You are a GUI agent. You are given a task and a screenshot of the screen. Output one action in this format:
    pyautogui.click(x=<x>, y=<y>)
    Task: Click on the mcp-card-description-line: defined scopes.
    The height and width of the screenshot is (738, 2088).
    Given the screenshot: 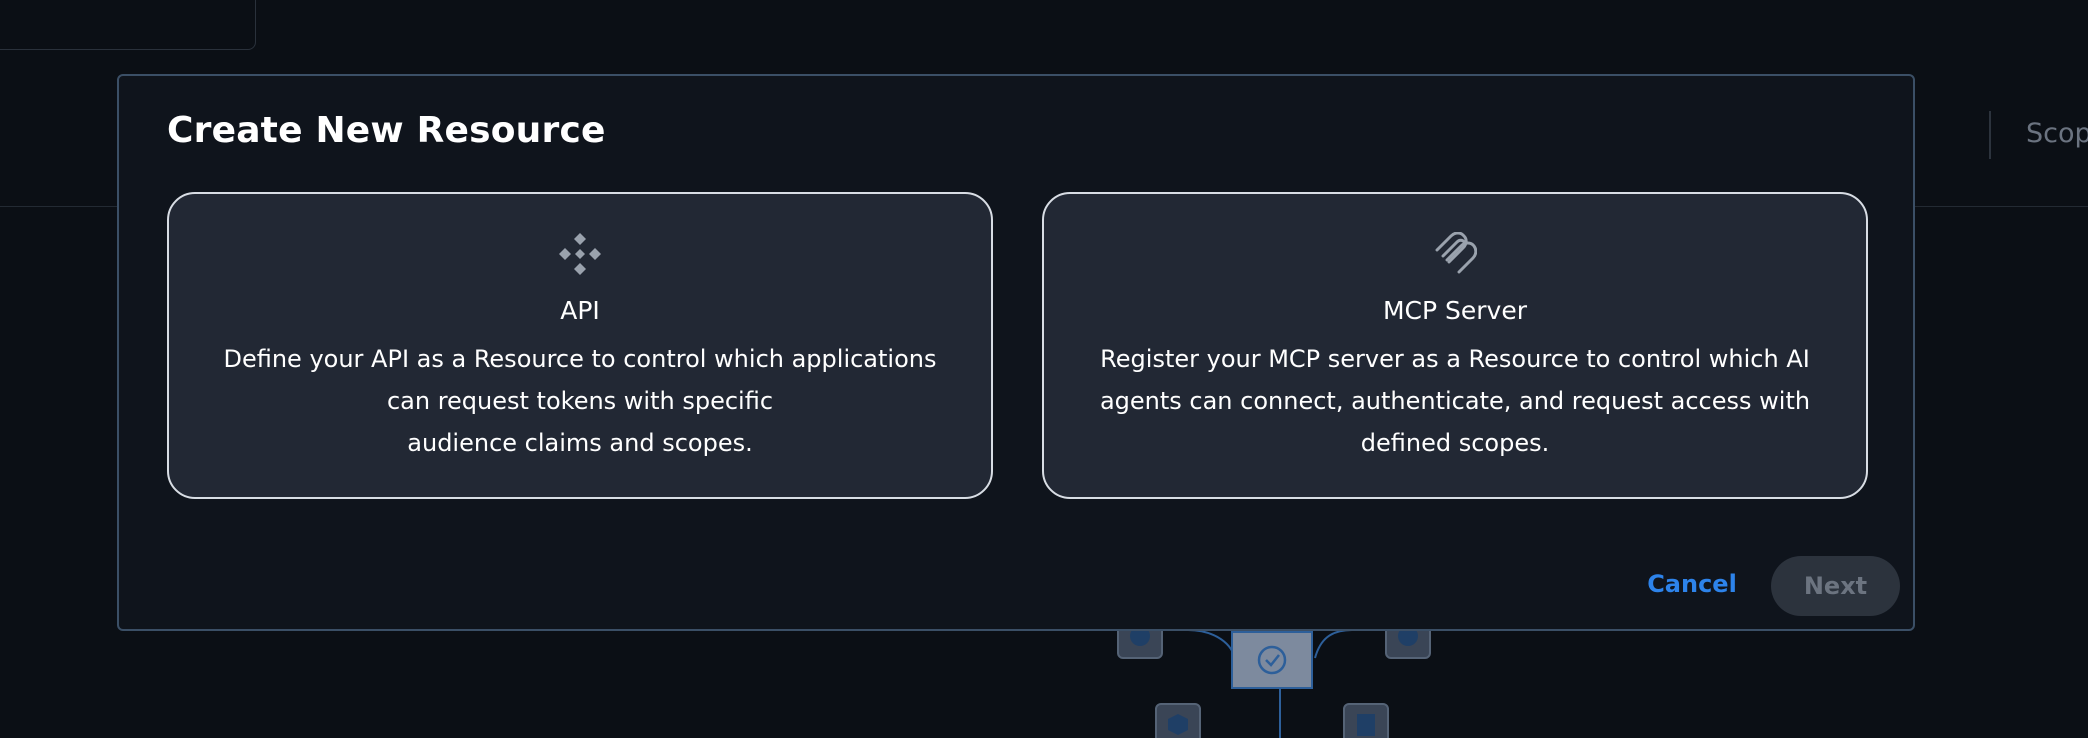 What is the action you would take?
    pyautogui.click(x=1455, y=443)
    